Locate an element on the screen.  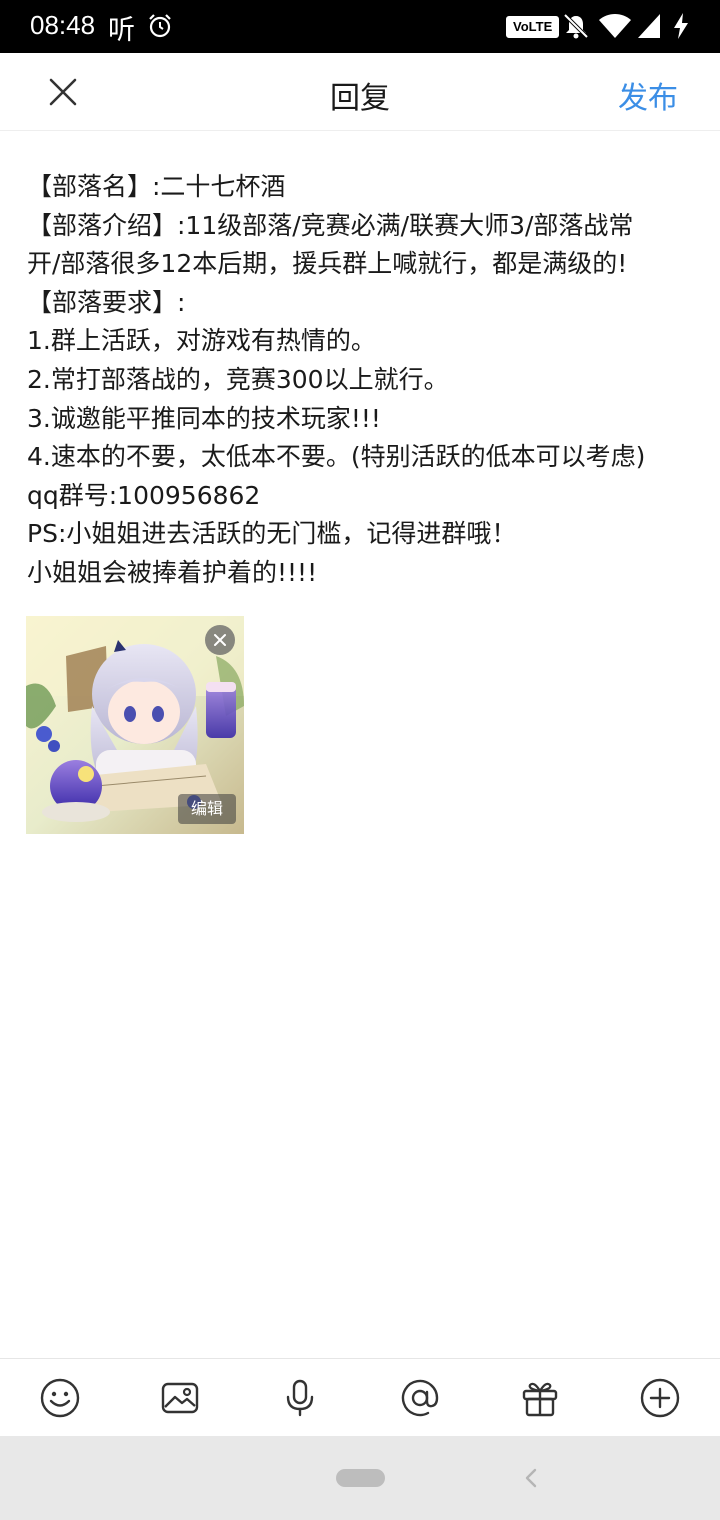
post-line: 【部落要求】: is located at coordinates (106, 302).